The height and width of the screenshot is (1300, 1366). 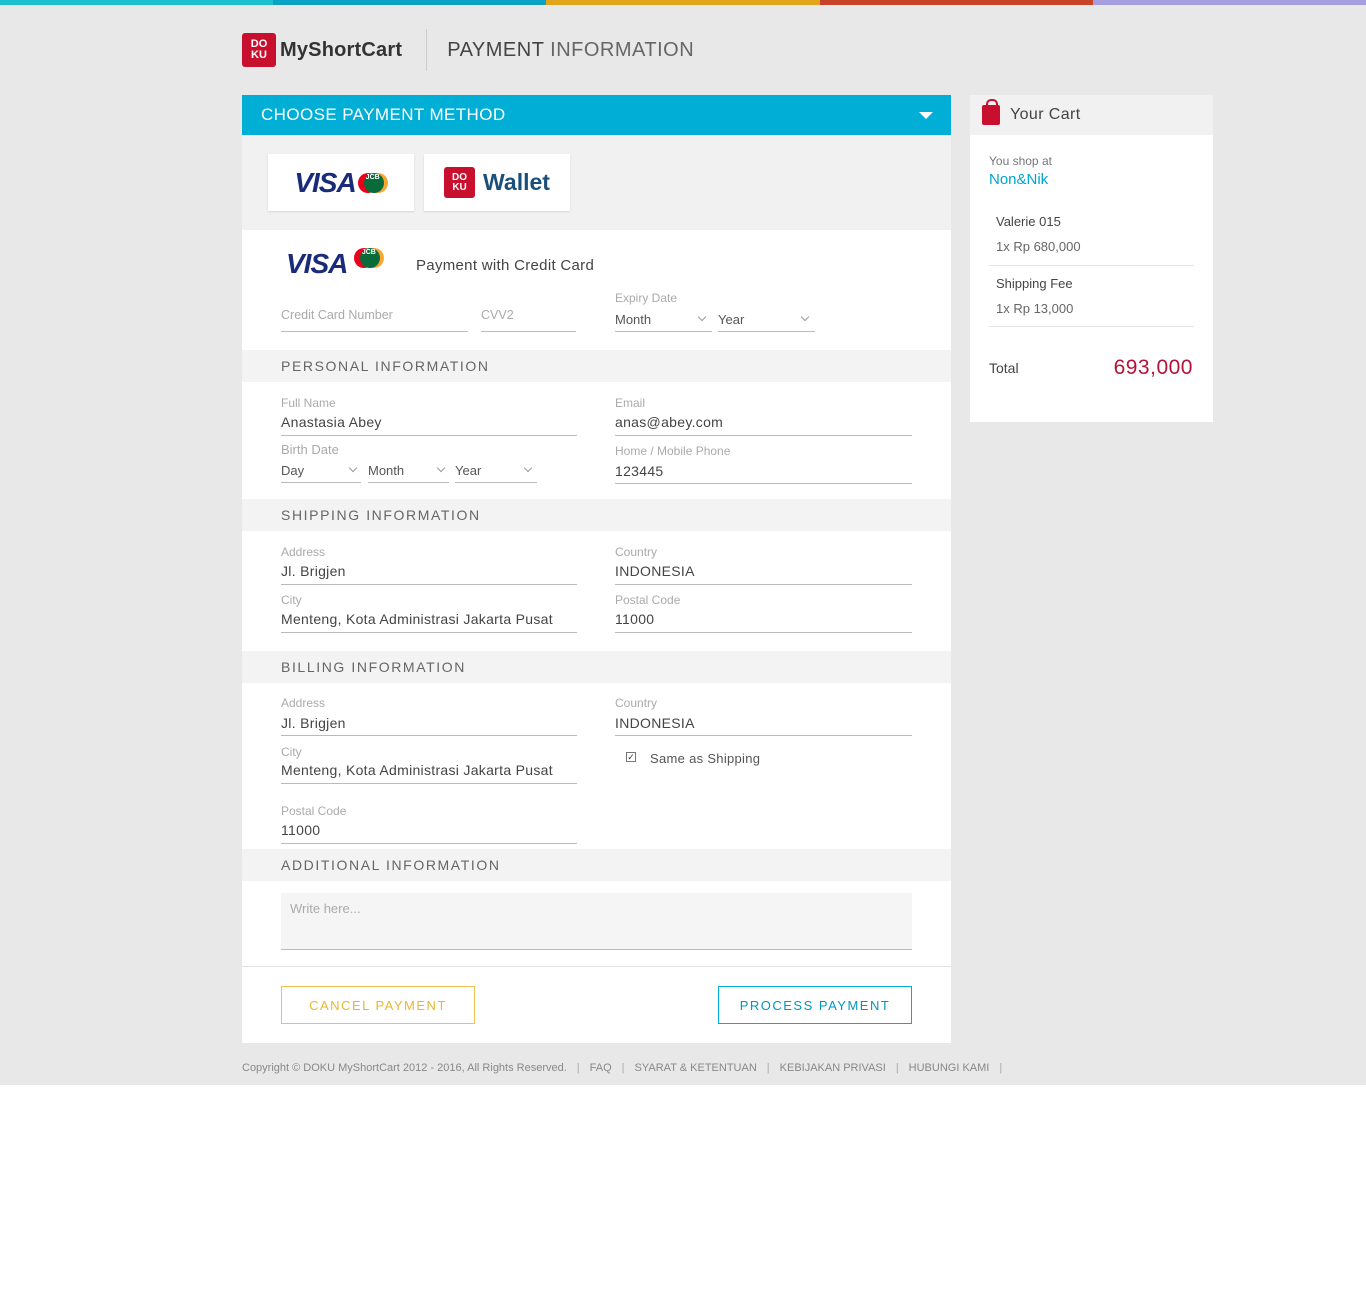 I want to click on jcb-logo-small-icon: JCB, so click(x=369, y=258).